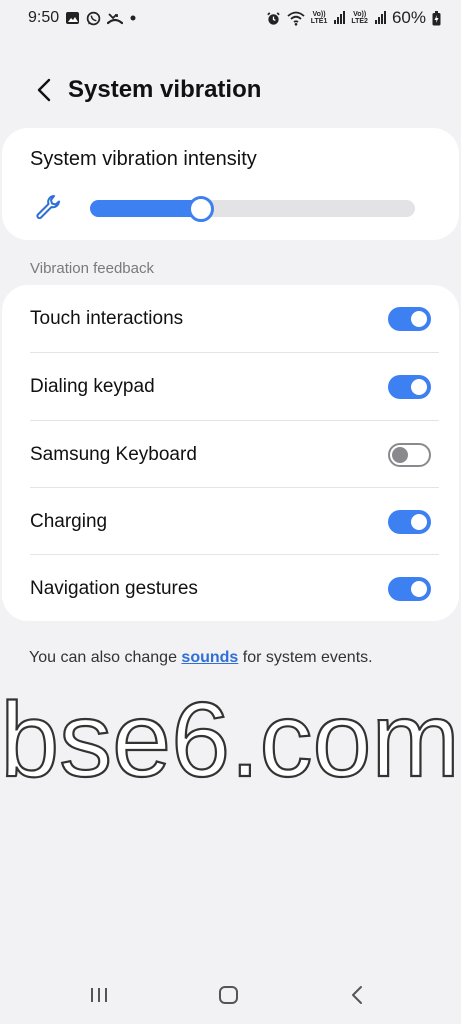 The width and height of the screenshot is (461, 1024). What do you see at coordinates (165, 89) in the screenshot?
I see `page-title: System vibration` at bounding box center [165, 89].